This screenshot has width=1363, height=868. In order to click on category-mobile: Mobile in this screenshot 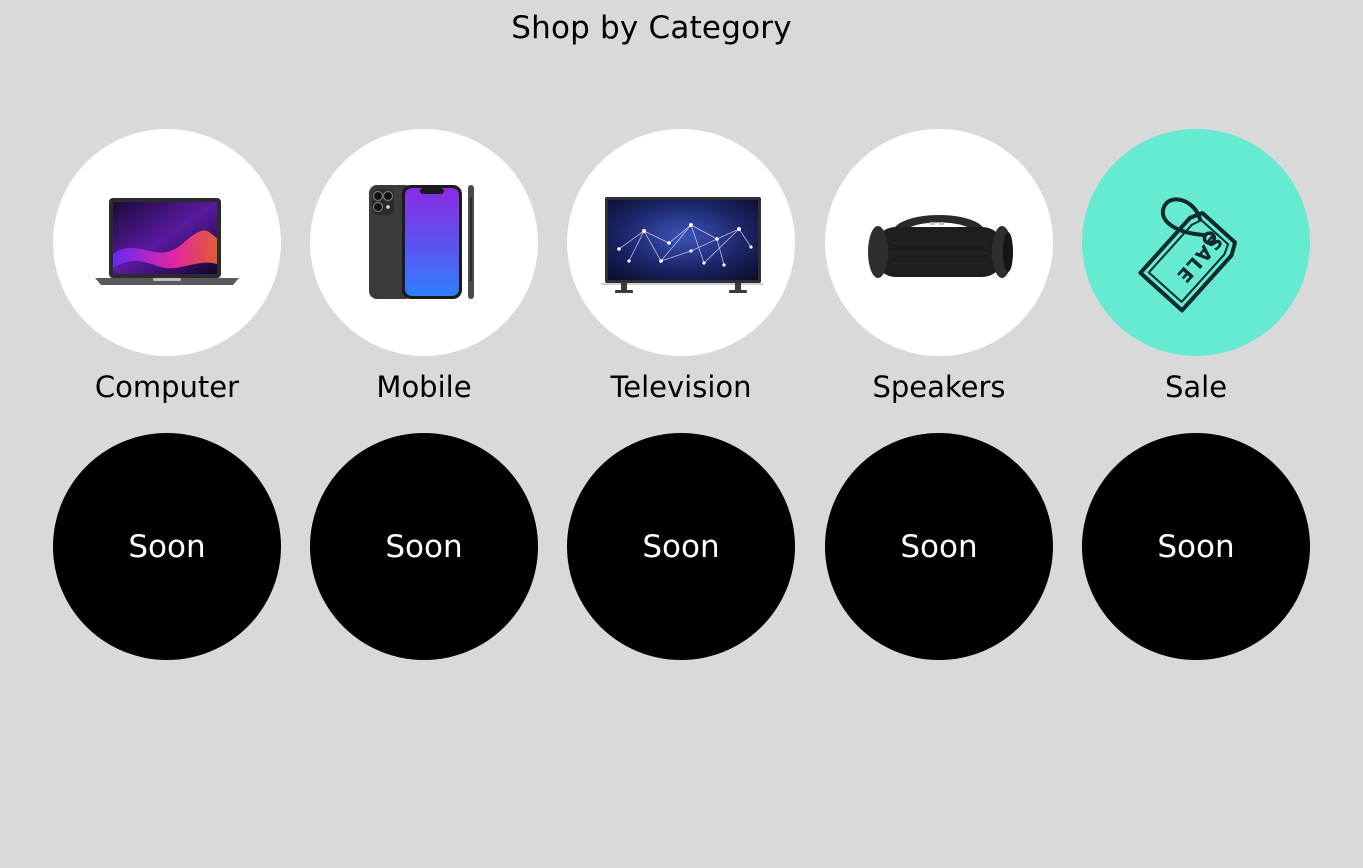, I will do `click(424, 266)`.